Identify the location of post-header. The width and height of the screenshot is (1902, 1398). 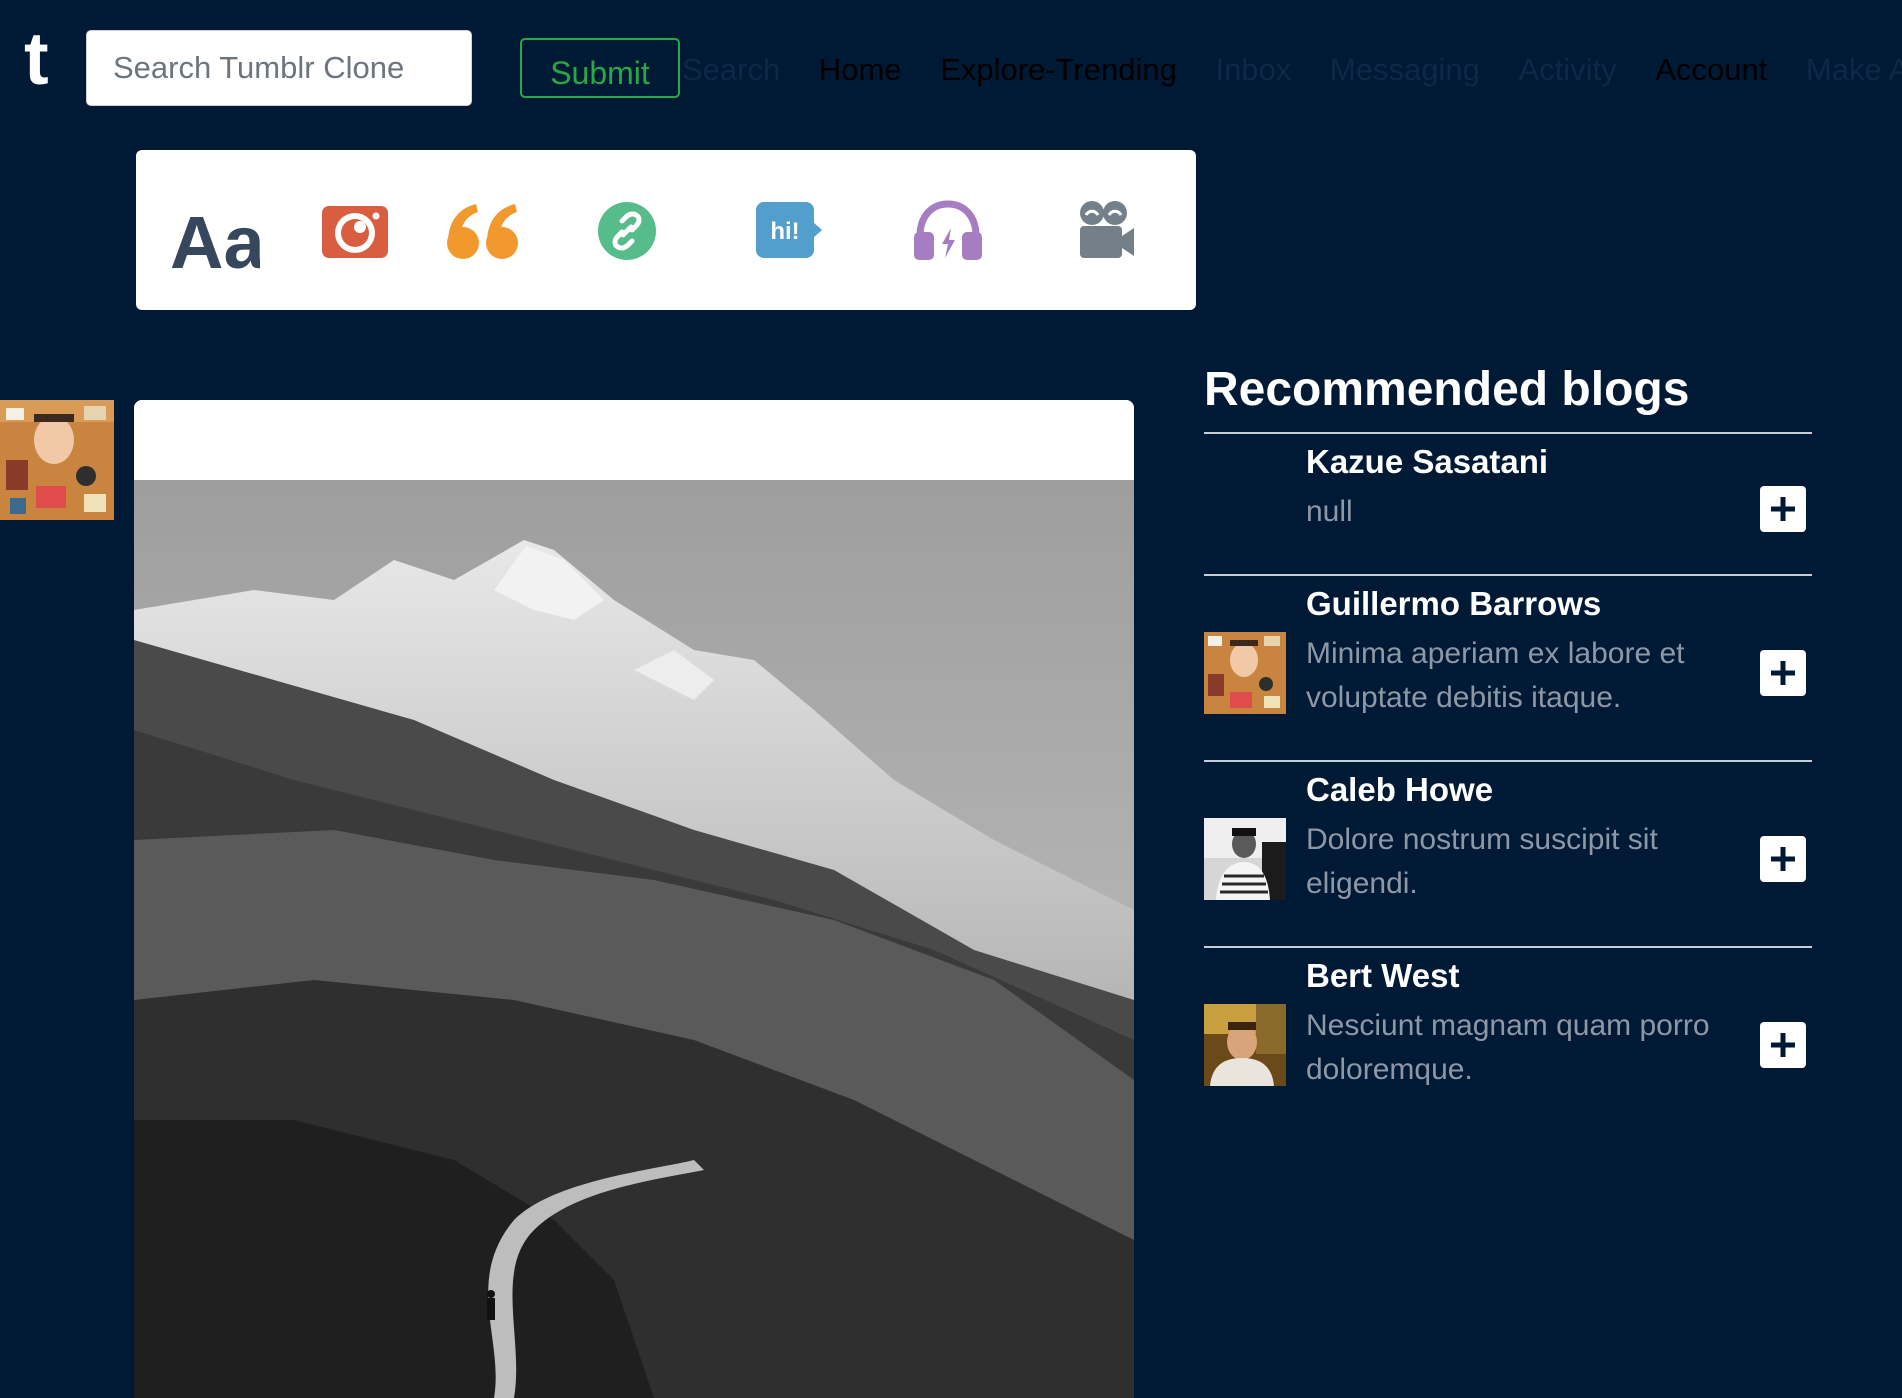
(634, 440).